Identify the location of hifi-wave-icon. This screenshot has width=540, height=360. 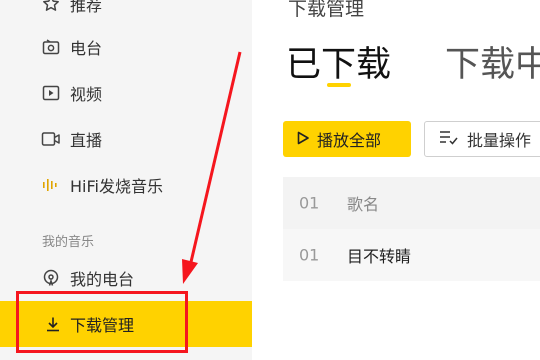
(51, 185).